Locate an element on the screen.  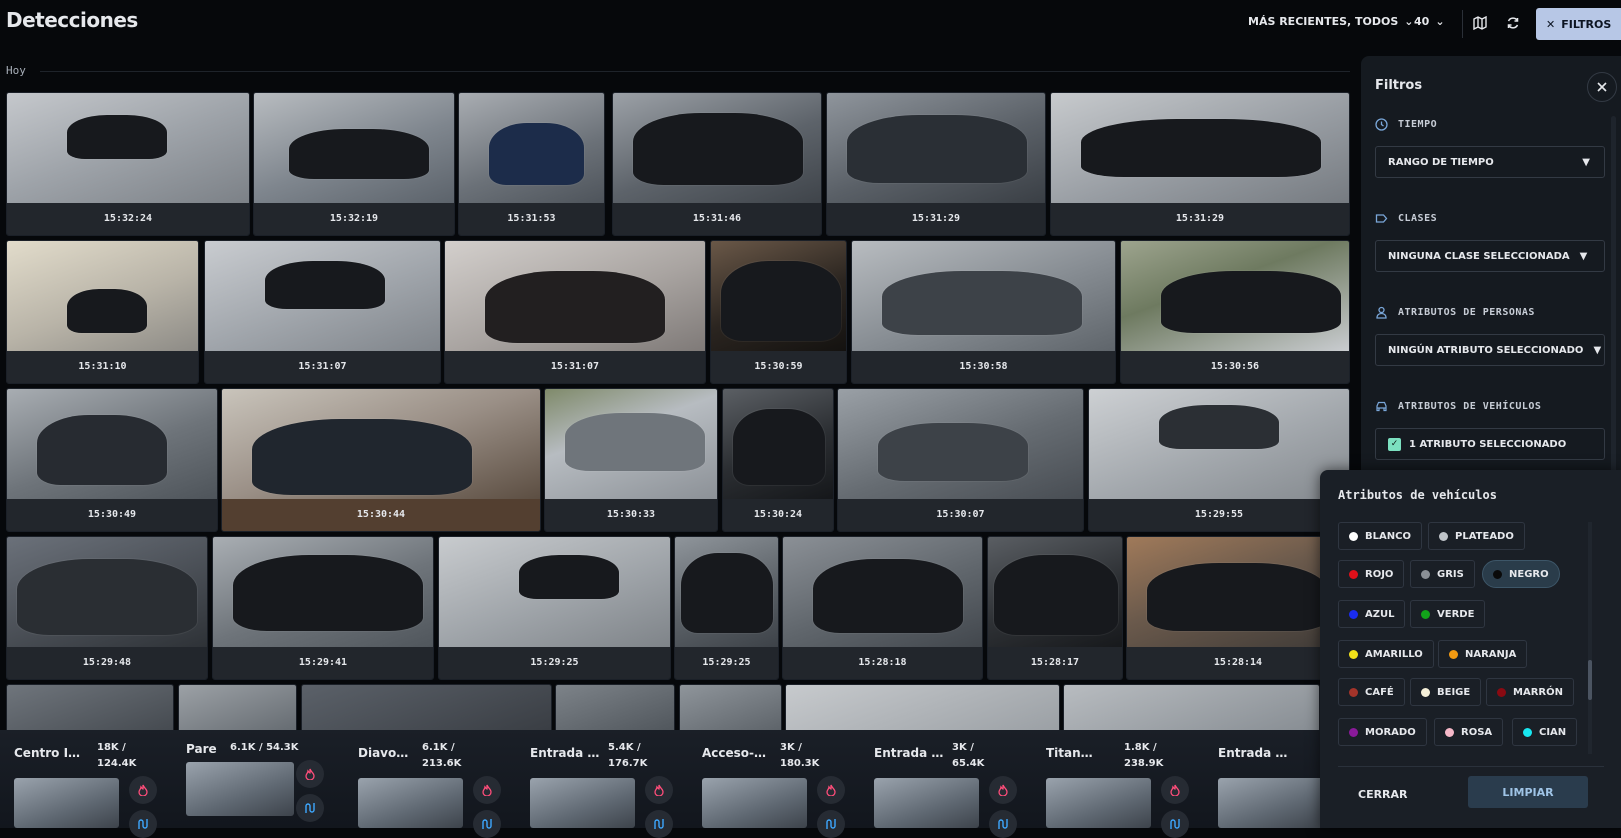
camera-card: Pare 6.1K / 54.3K is located at coordinates (263, 779).